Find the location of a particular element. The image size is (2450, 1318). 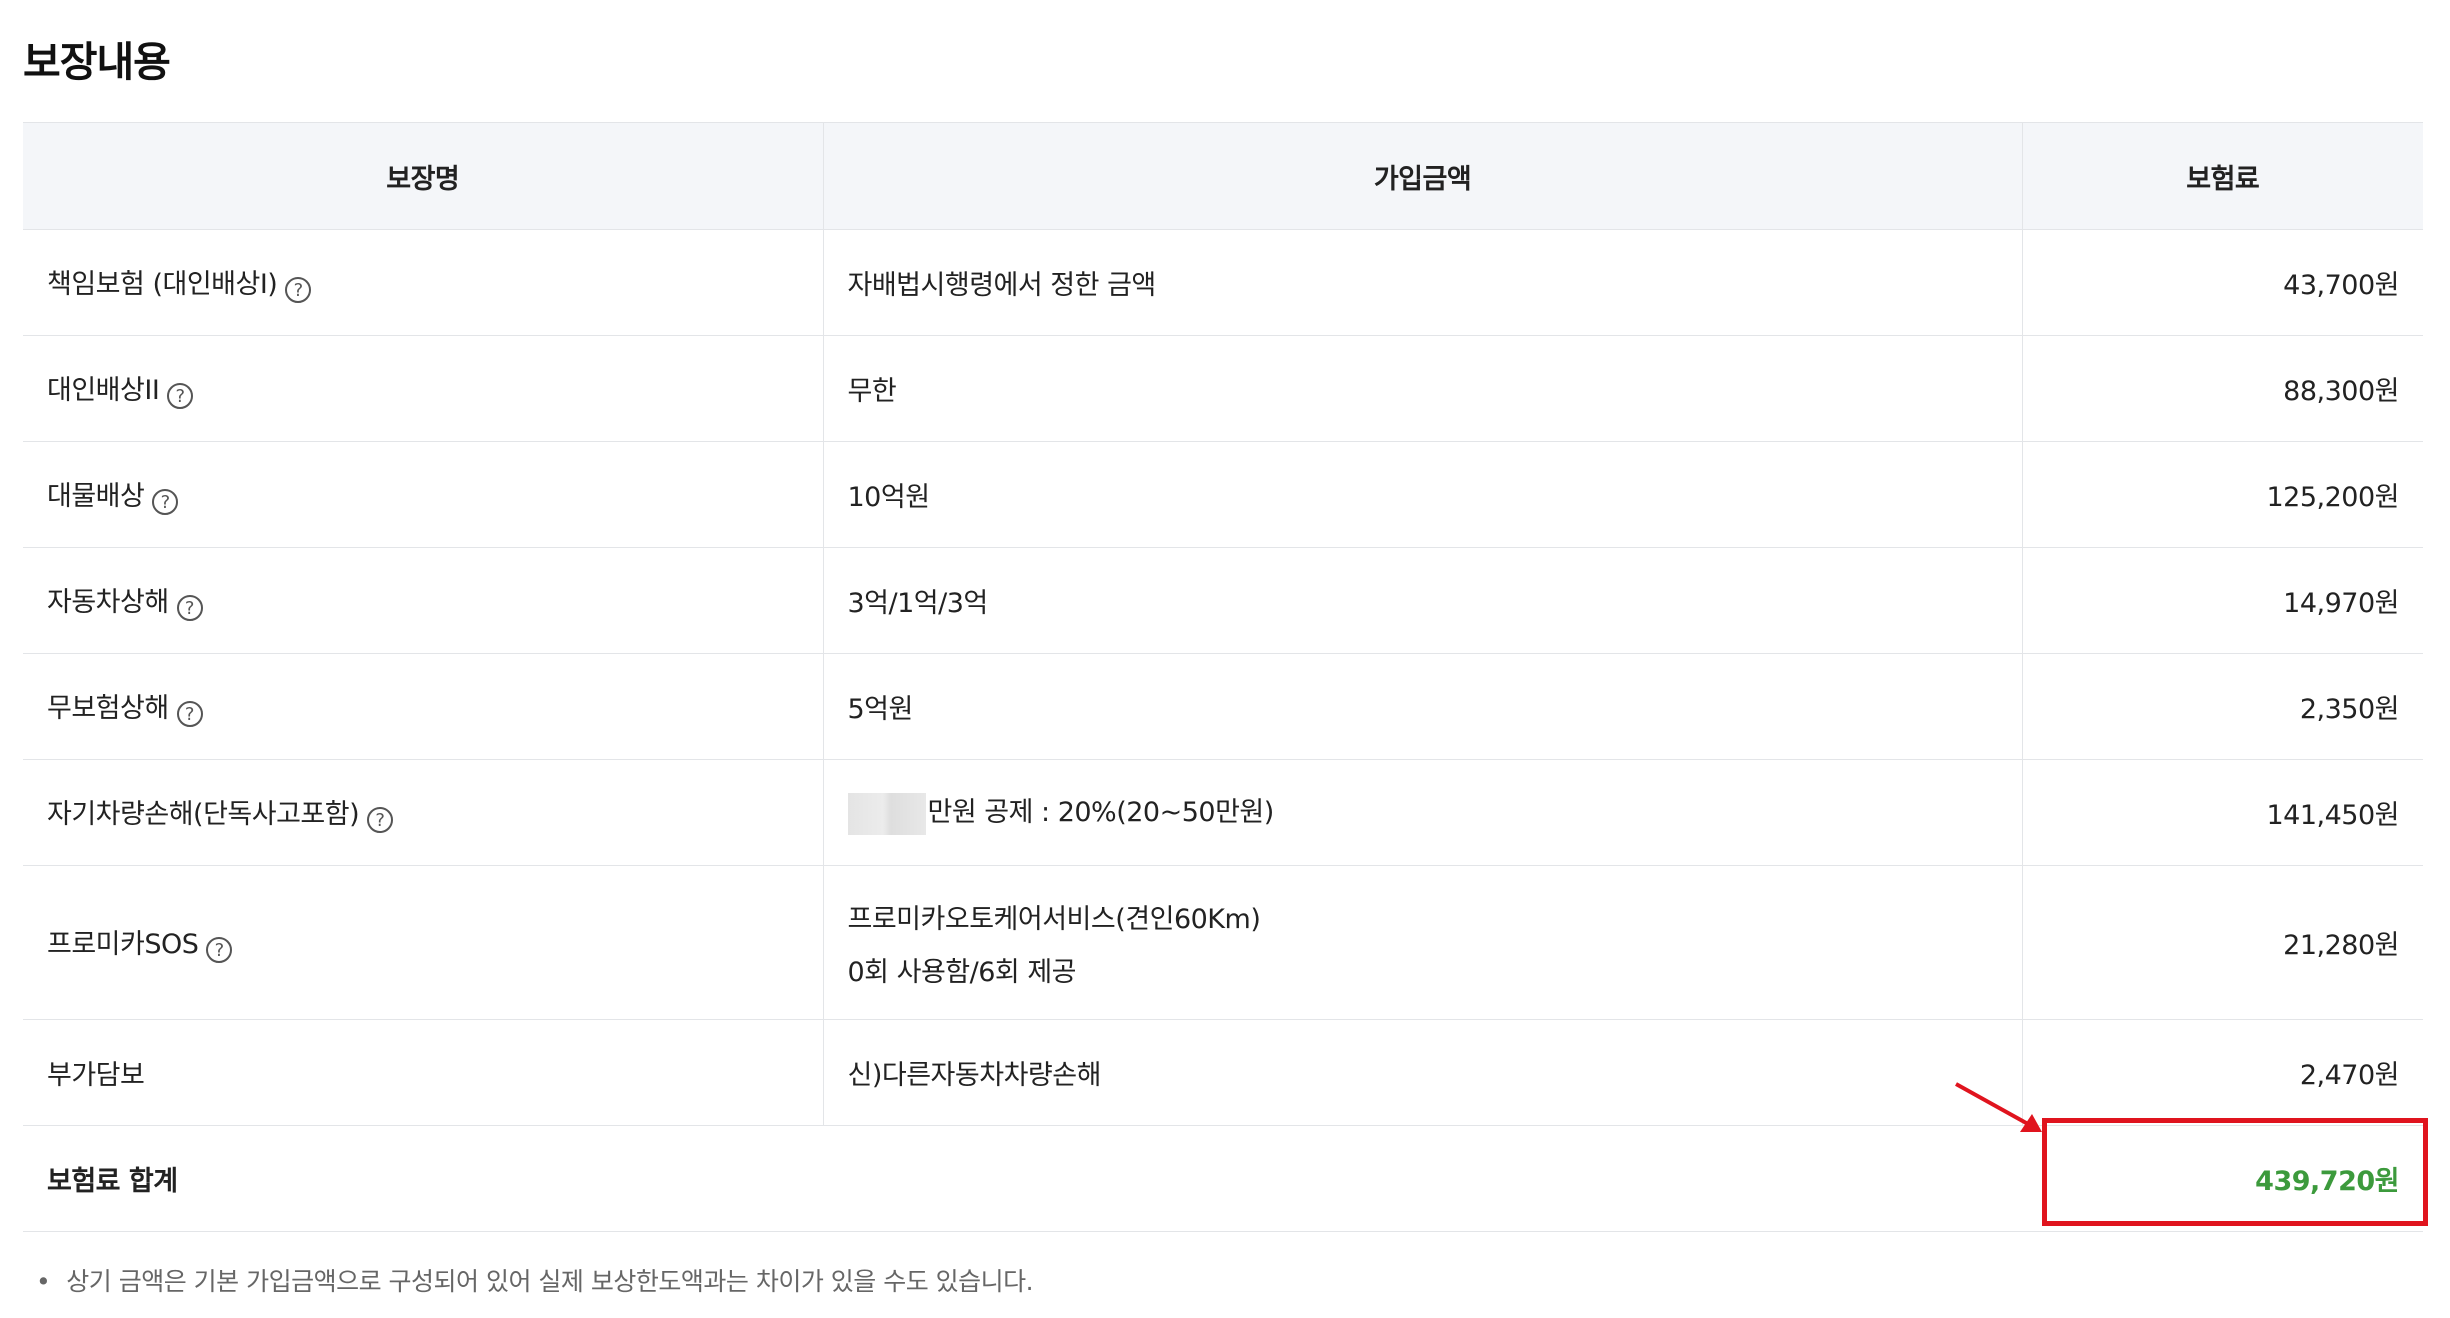

coverage-name-cell: 책임보험 (대인배상I)? is located at coordinates (423, 282).